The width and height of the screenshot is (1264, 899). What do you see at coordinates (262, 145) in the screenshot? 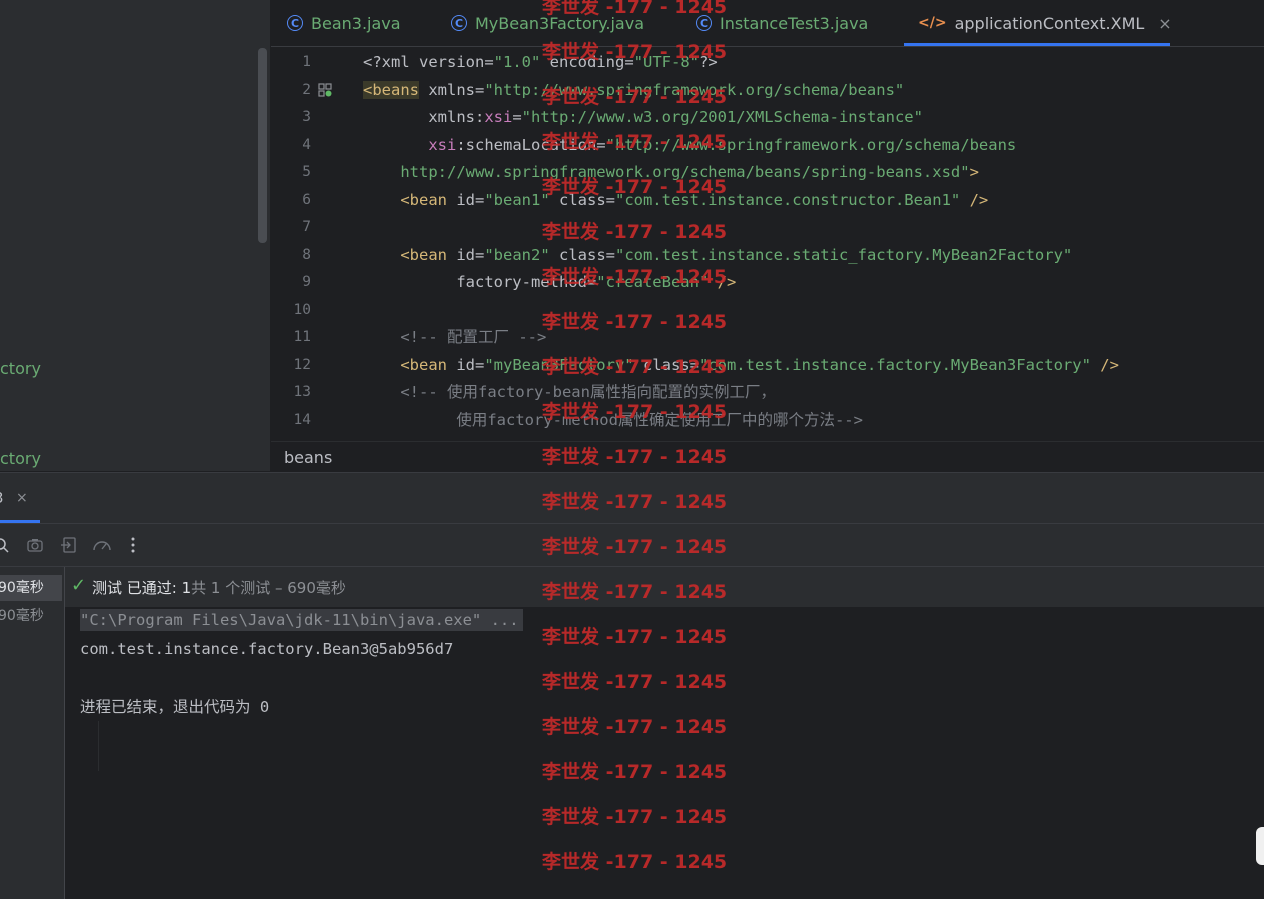
I see `project-scrollbar` at bounding box center [262, 145].